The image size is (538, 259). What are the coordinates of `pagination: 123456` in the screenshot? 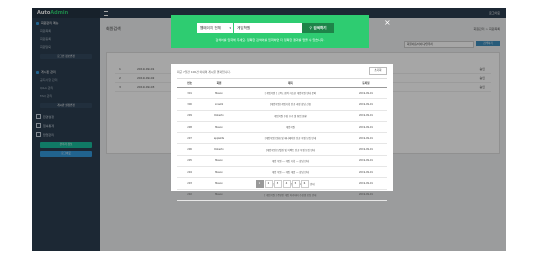 It's located at (282, 184).